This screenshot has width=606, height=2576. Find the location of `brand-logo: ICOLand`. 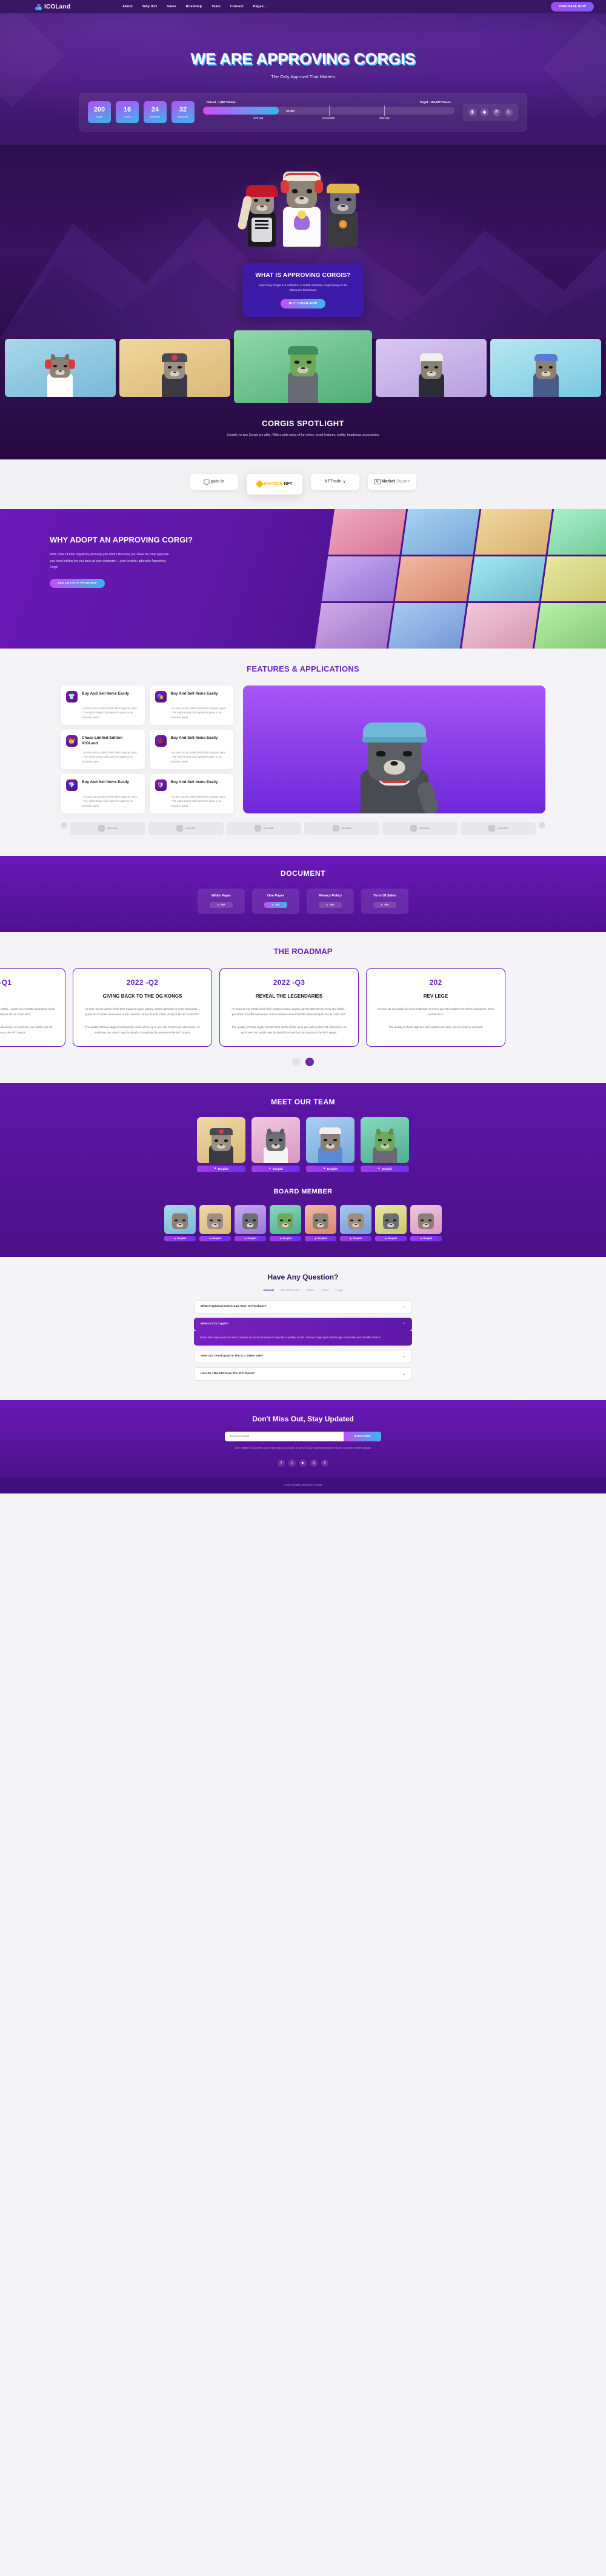

brand-logo: ICOLand is located at coordinates (52, 7).